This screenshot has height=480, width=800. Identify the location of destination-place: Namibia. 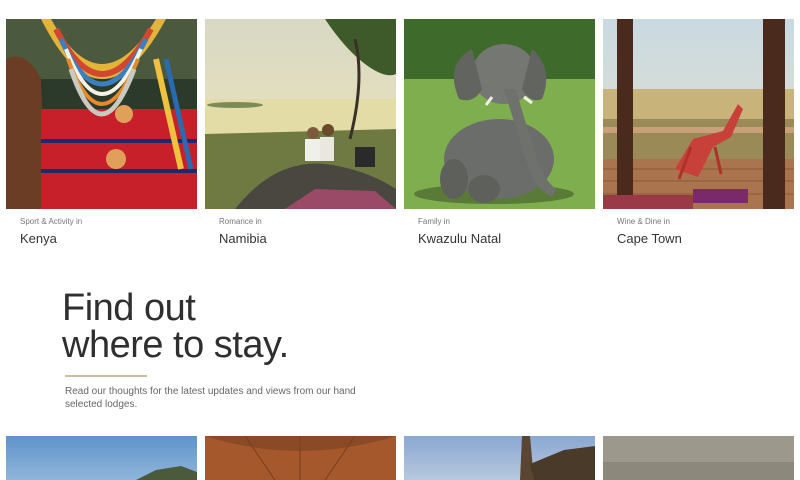
(243, 238).